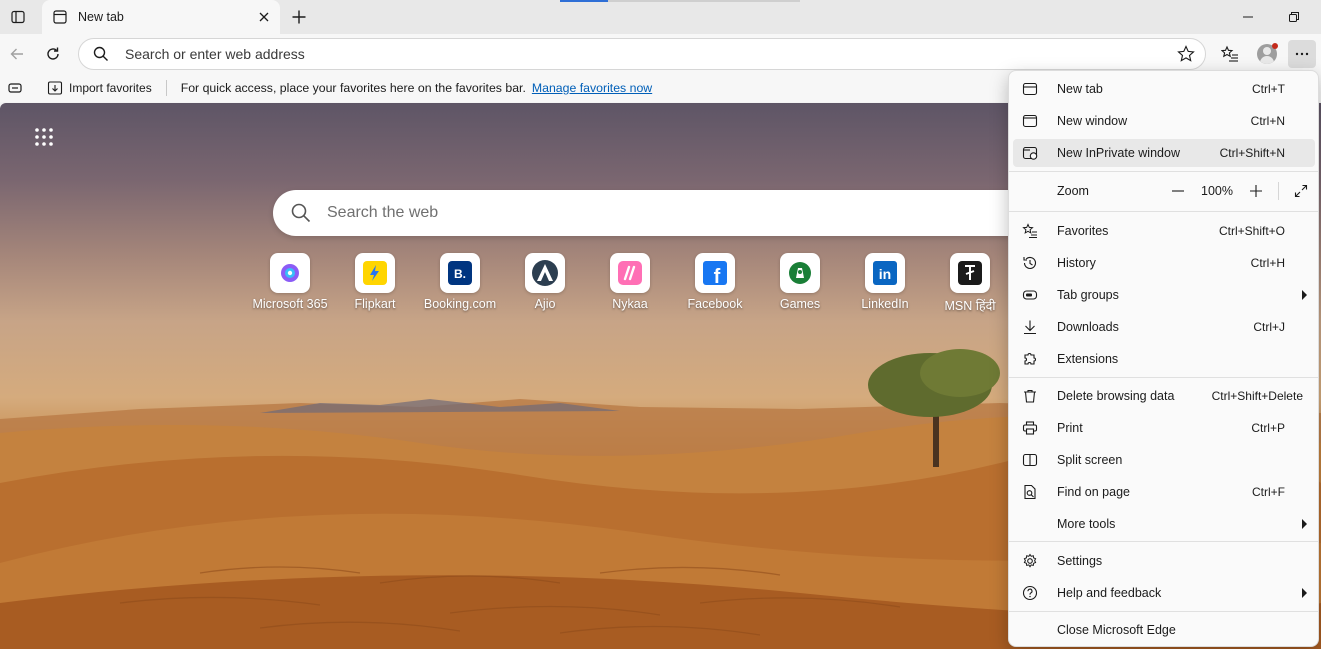 This screenshot has height=649, width=1321. Describe the element at coordinates (1304, 593) in the screenshot. I see `submenu-chevron-icon` at that location.